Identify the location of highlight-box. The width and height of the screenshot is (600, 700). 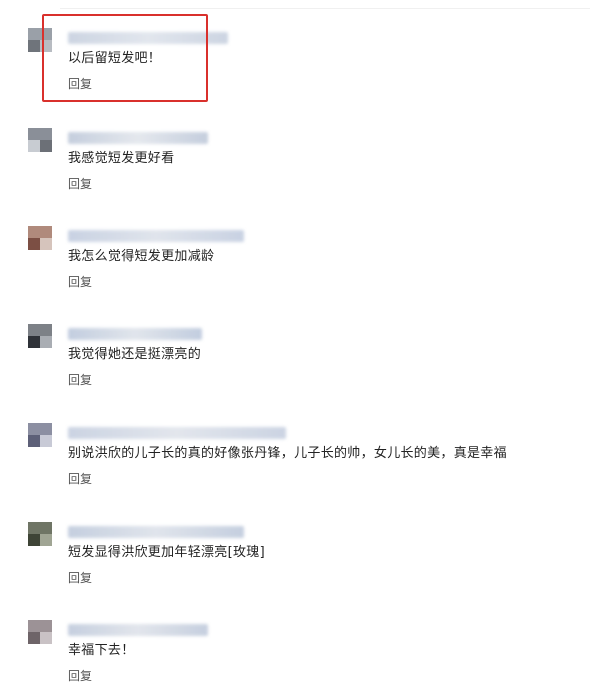
(125, 58).